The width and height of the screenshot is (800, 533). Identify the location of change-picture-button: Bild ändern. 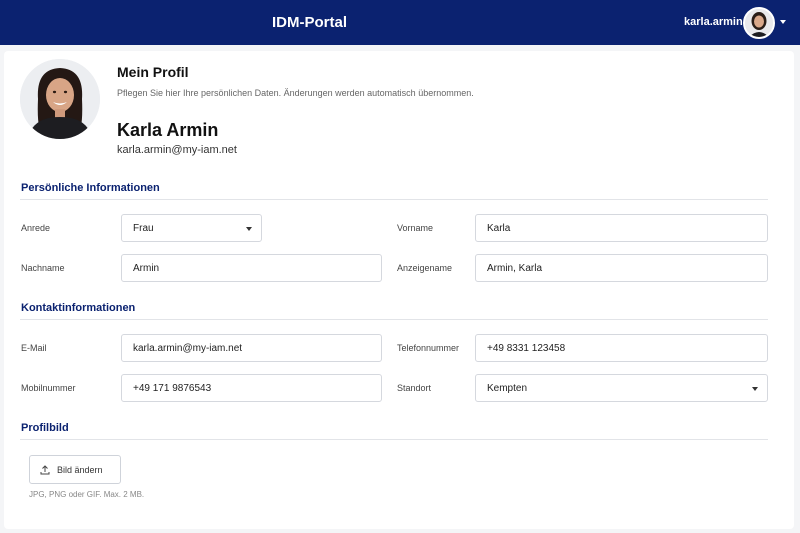
(75, 469).